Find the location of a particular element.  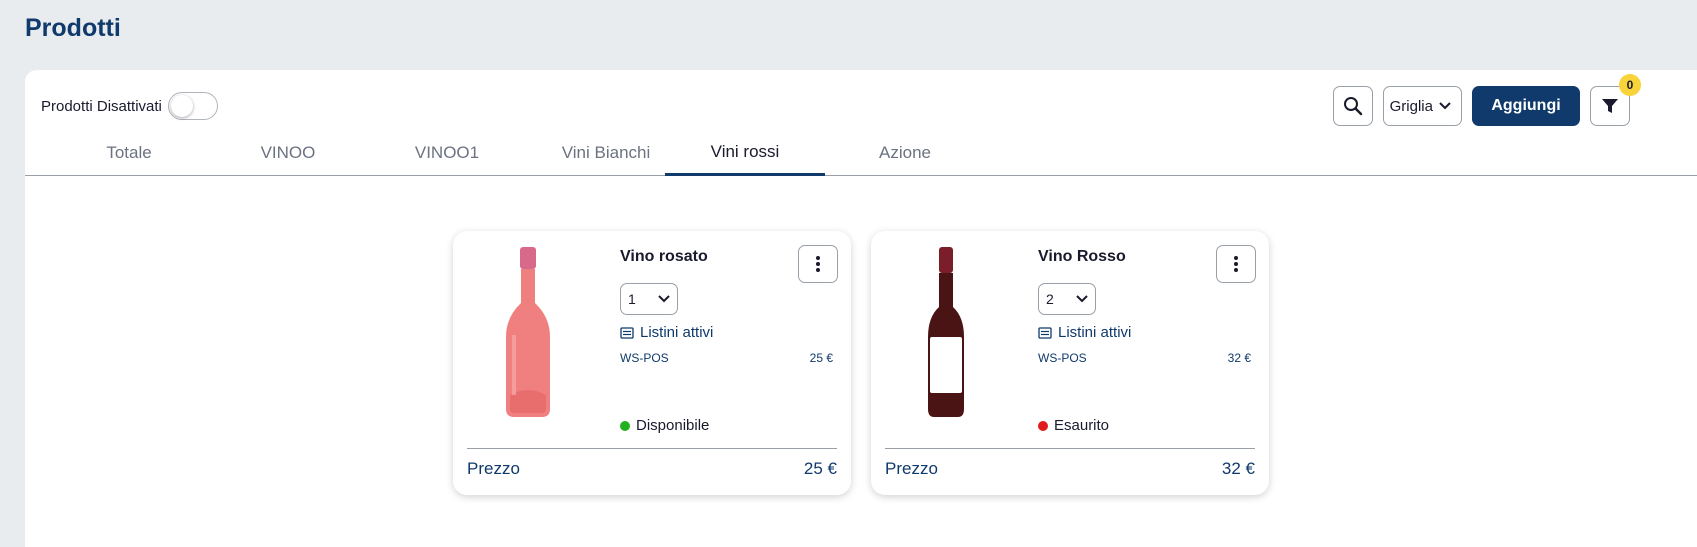

page-title: Prodotti is located at coordinates (73, 28).